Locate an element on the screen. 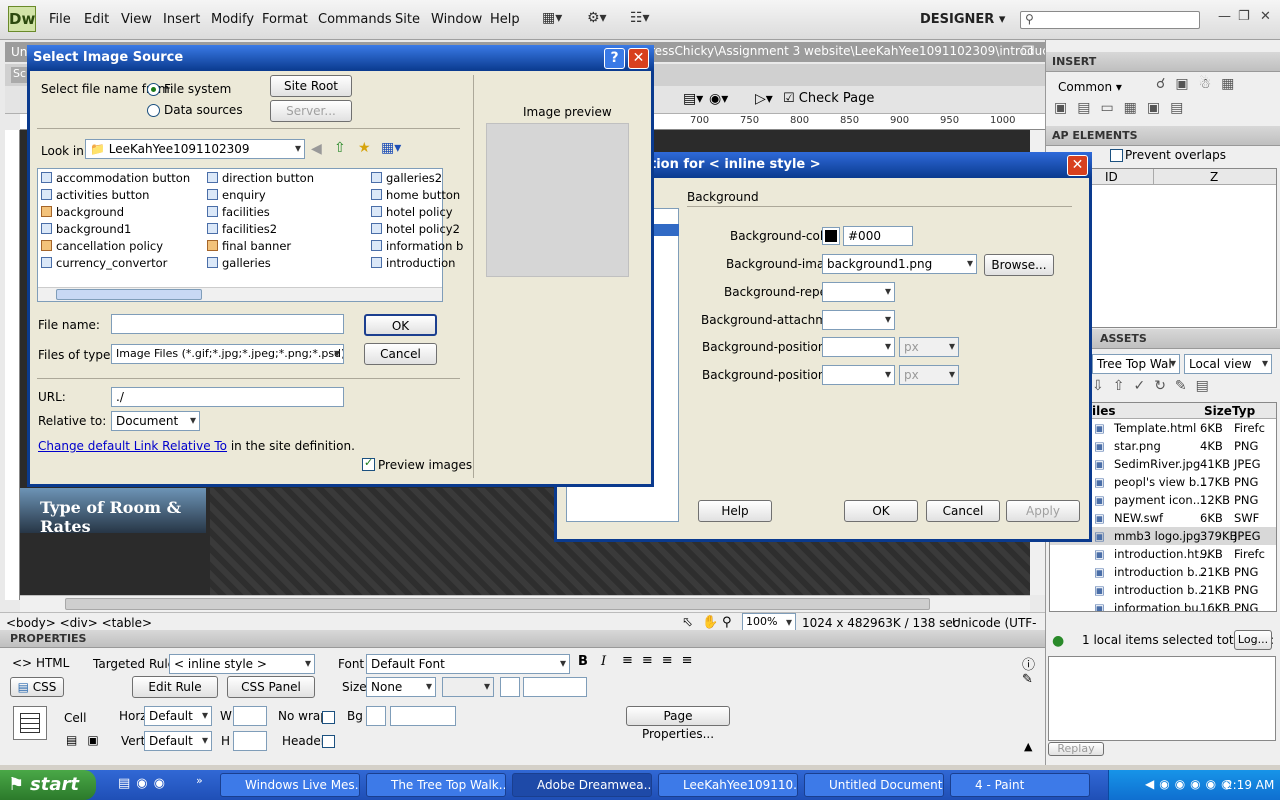  data-sources-radio is located at coordinates (153, 110).